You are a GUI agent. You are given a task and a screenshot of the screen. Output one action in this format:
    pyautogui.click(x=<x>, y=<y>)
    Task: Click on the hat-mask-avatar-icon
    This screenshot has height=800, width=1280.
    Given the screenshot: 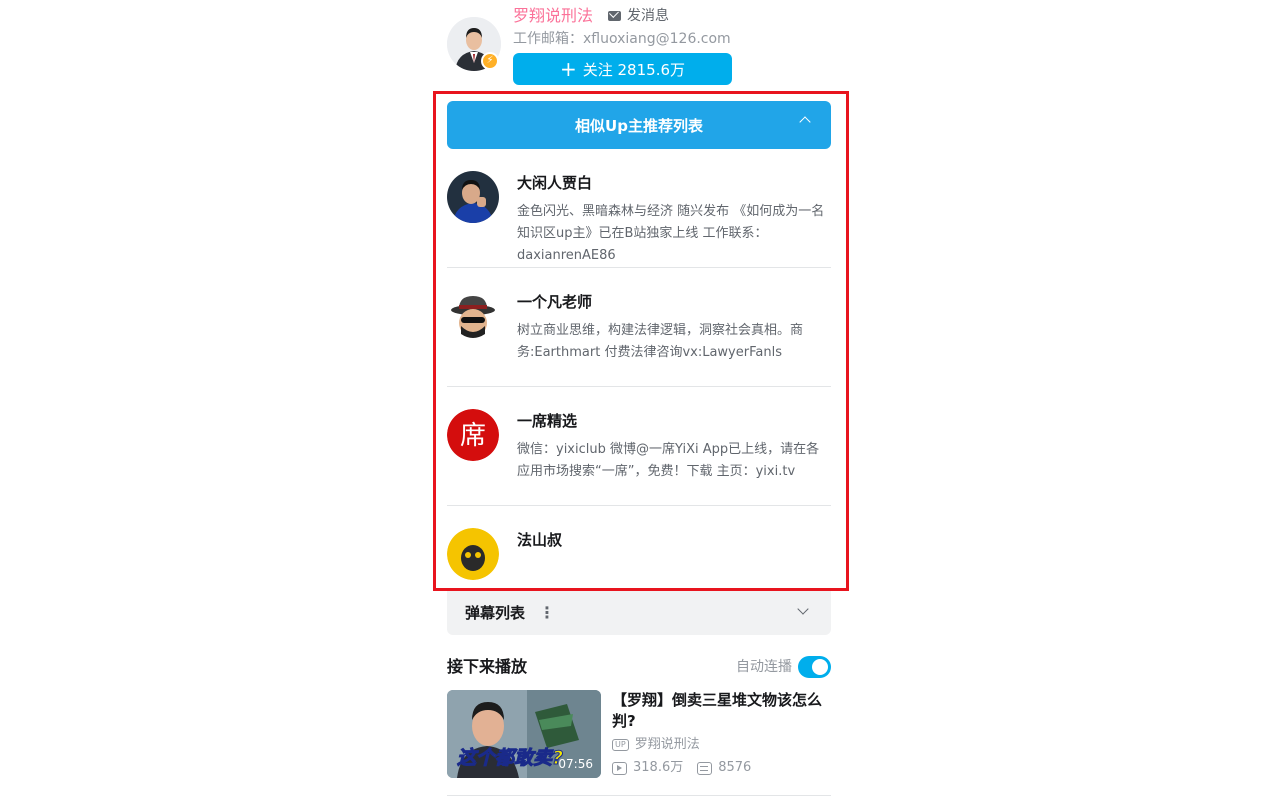 What is the action you would take?
    pyautogui.click(x=473, y=316)
    